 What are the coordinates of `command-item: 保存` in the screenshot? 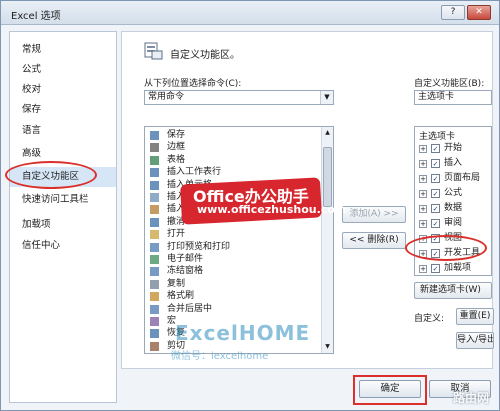 It's located at (230, 135).